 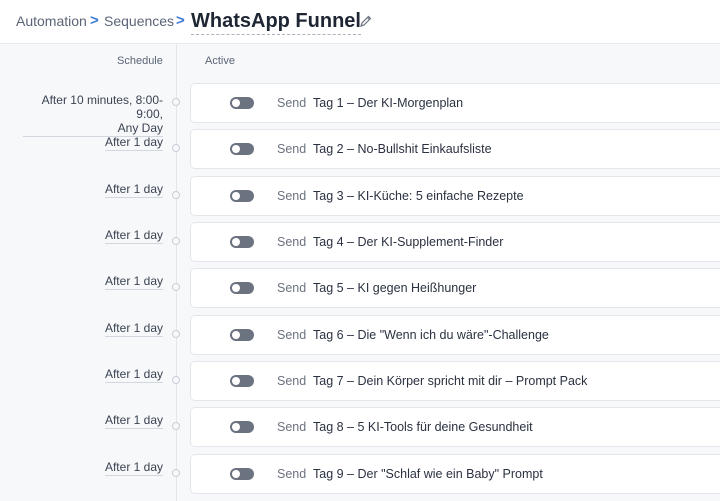 I want to click on step-message-name: Tag 2 – No-Bullshit Einkaufsliste, so click(x=402, y=149).